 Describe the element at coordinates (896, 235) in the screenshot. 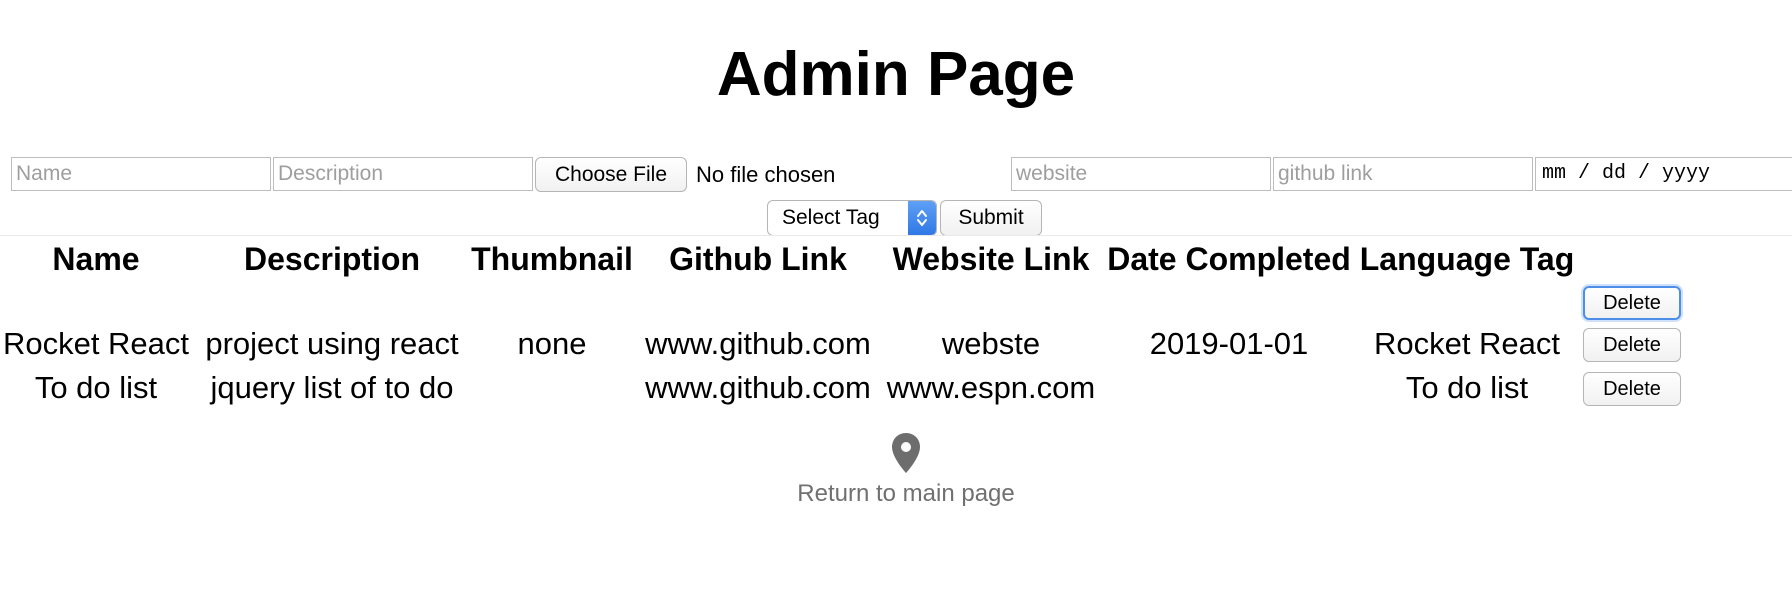

I see `divider` at that location.